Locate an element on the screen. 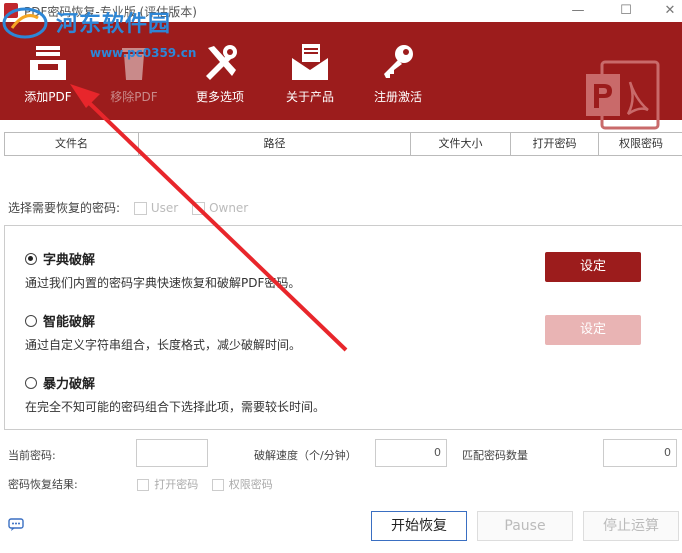  pdf-logo-icon is located at coordinates (623, 95).